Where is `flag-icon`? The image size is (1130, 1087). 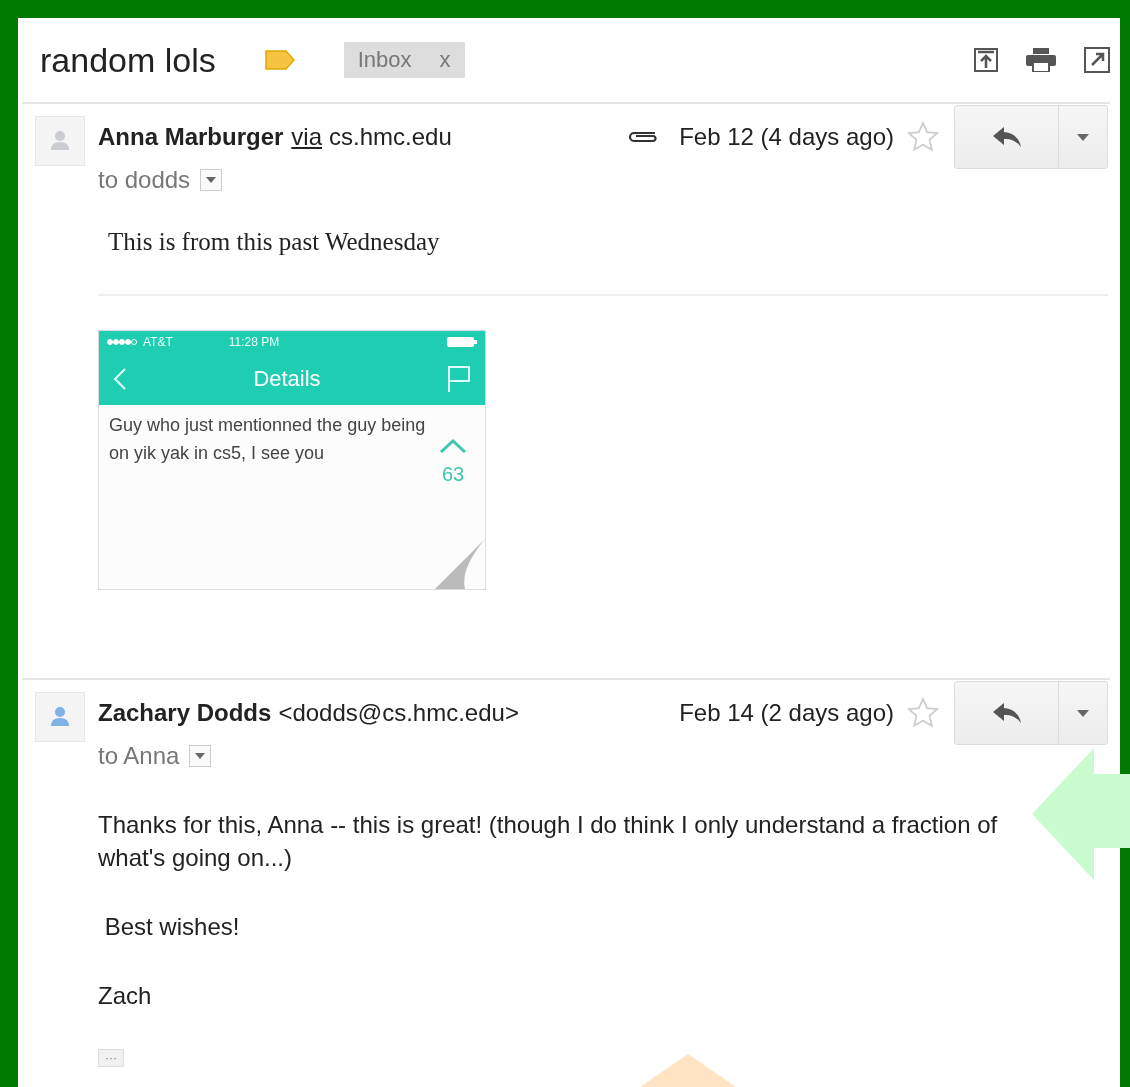 flag-icon is located at coordinates (459, 379).